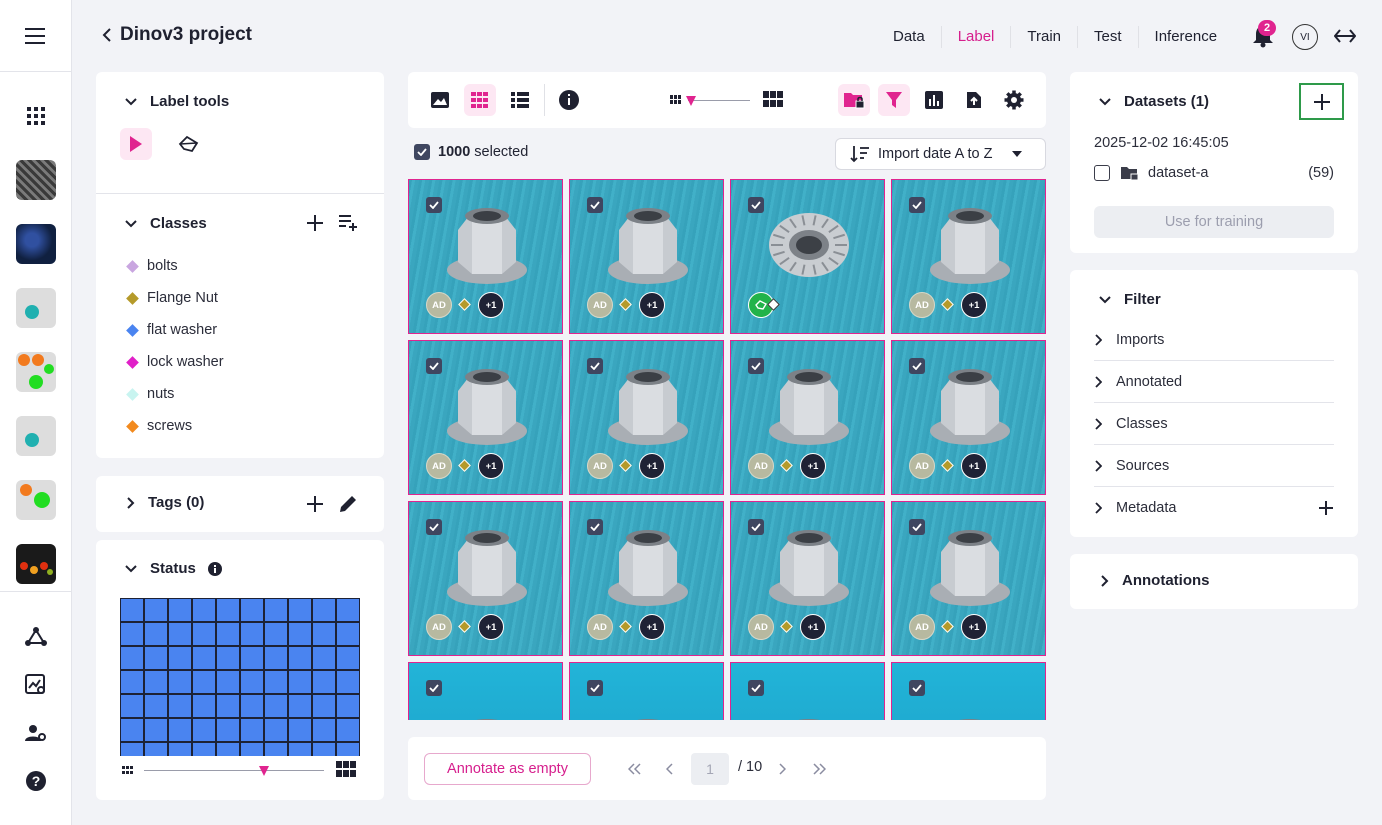 The width and height of the screenshot is (1382, 825). Describe the element at coordinates (172, 298) in the screenshot. I see `class-item: Flange Nut` at that location.